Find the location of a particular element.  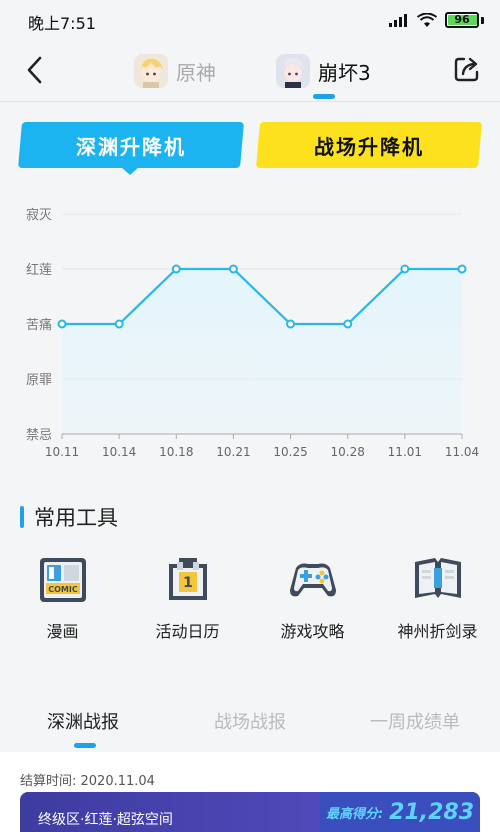

tool-guide-label: 游戏攻略 is located at coordinates (312, 631).